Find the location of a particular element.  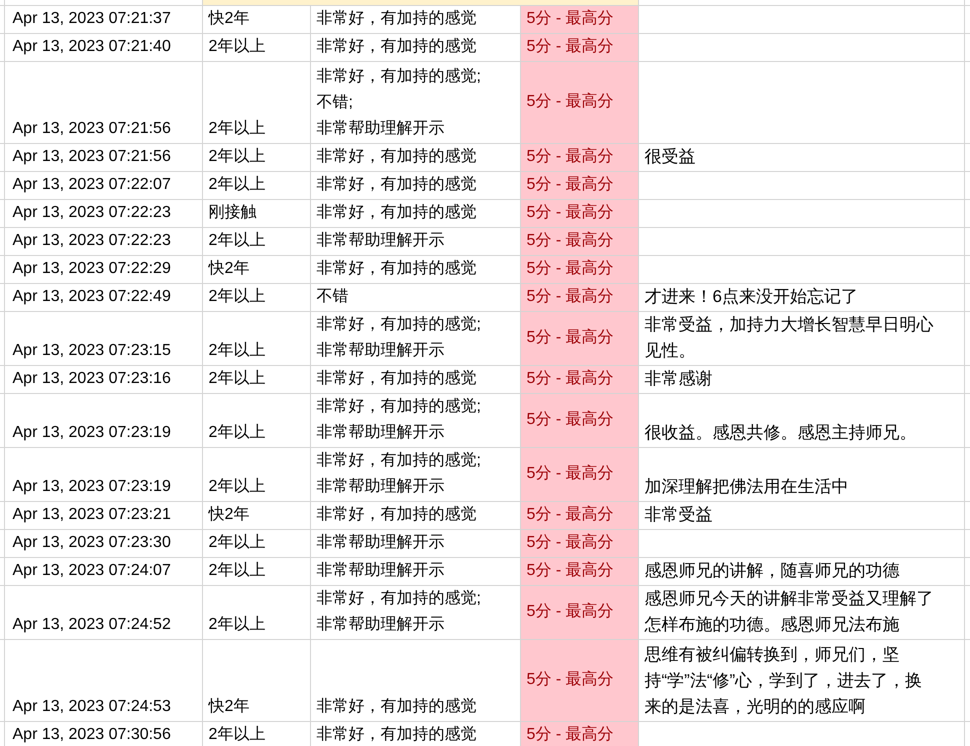

table-cell: Apr 13, 2023 07:24:53 is located at coordinates (91, 706).